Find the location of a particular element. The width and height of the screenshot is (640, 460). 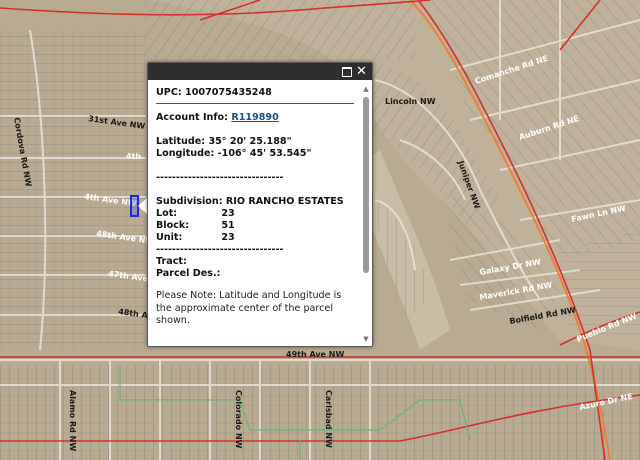

scroll-up-arrow-icon: ▲ is located at coordinates (366, 89).